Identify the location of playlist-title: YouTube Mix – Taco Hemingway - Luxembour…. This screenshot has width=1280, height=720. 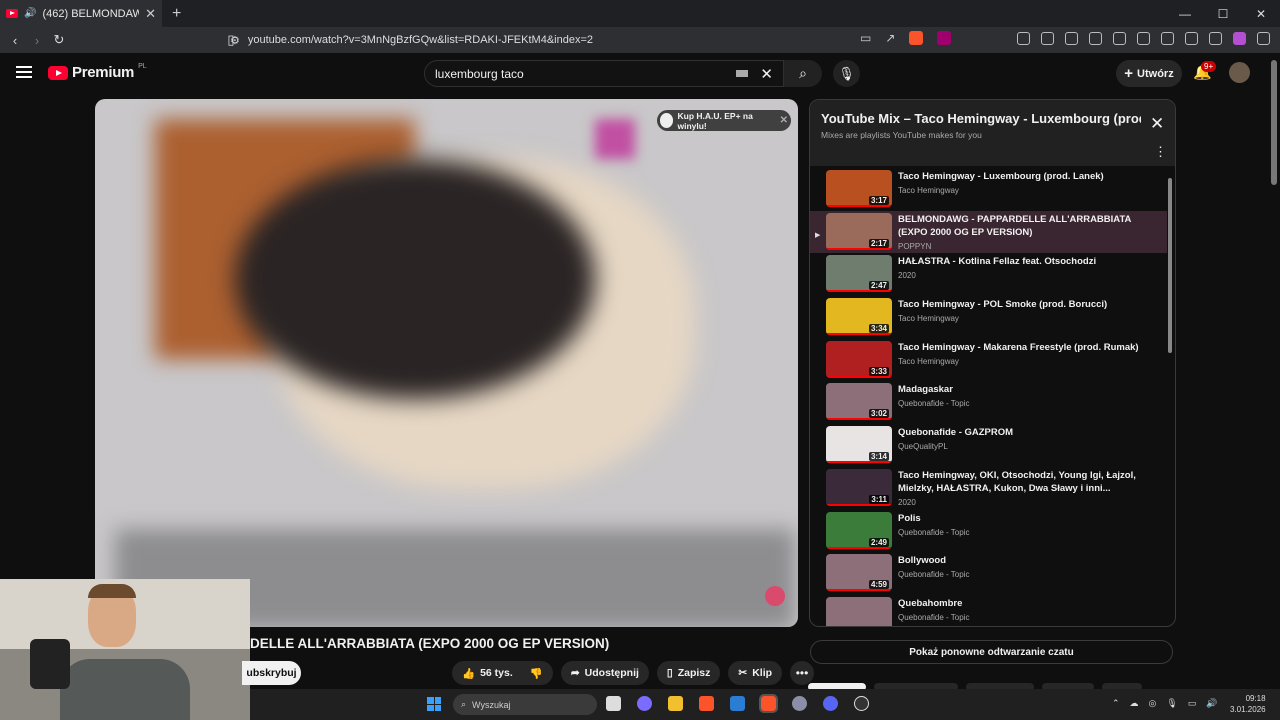
(981, 118).